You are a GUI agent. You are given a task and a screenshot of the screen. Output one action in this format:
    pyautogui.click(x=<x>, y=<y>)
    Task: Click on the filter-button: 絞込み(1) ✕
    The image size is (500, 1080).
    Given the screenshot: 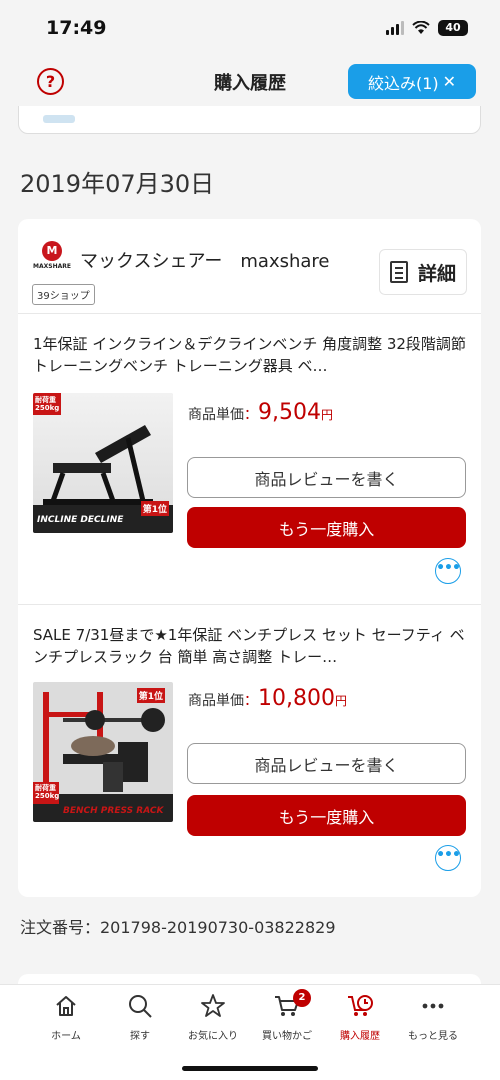 What is the action you would take?
    pyautogui.click(x=412, y=81)
    